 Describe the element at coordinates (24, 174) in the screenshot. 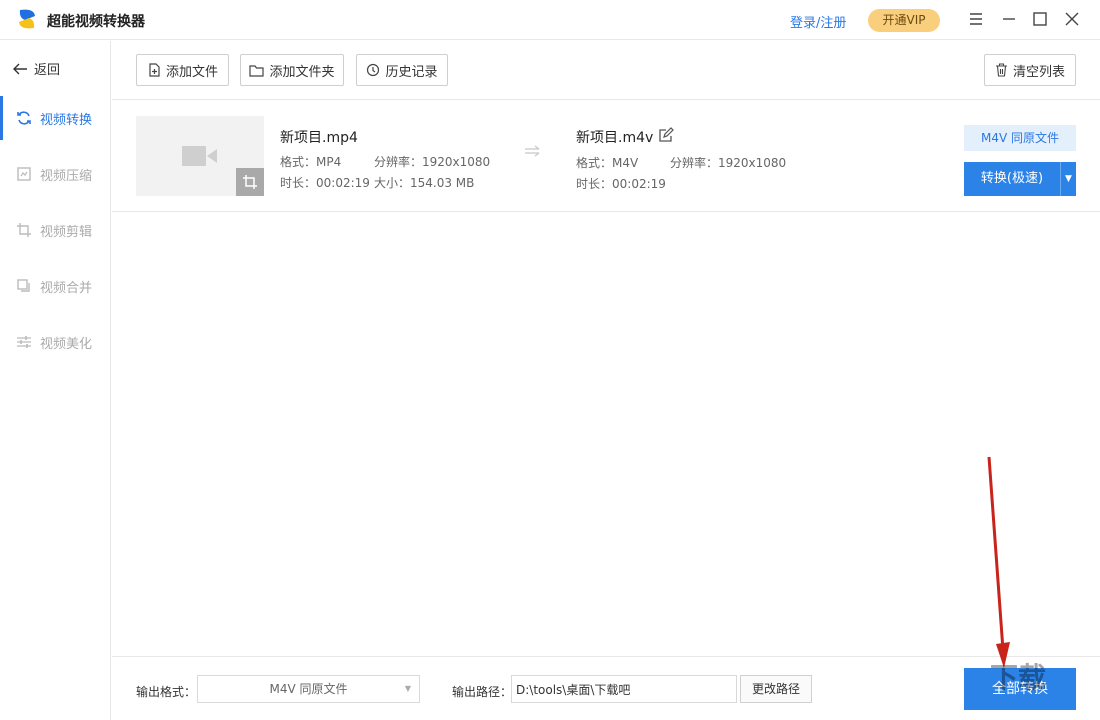

I see `compress-icon` at that location.